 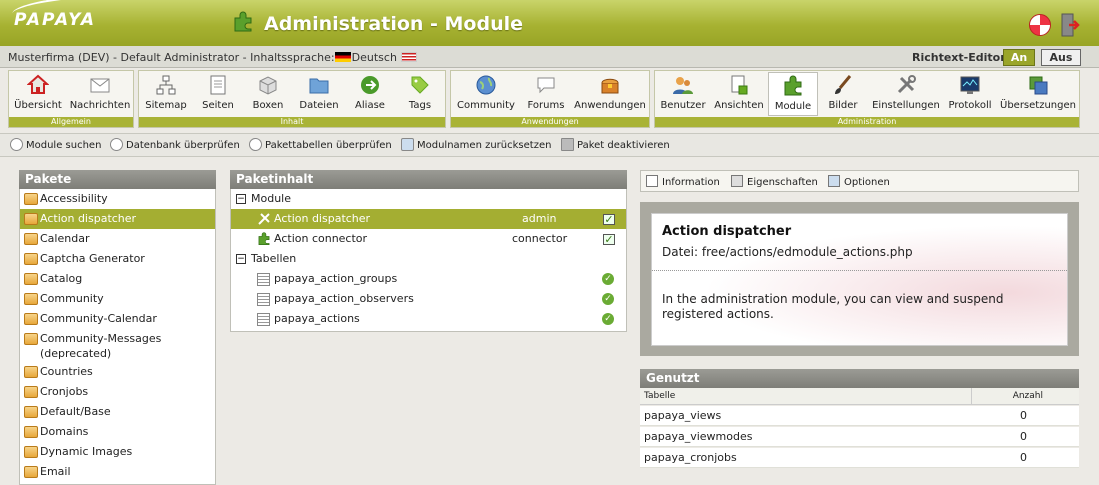 I want to click on module-name: Action connector, so click(x=321, y=238).